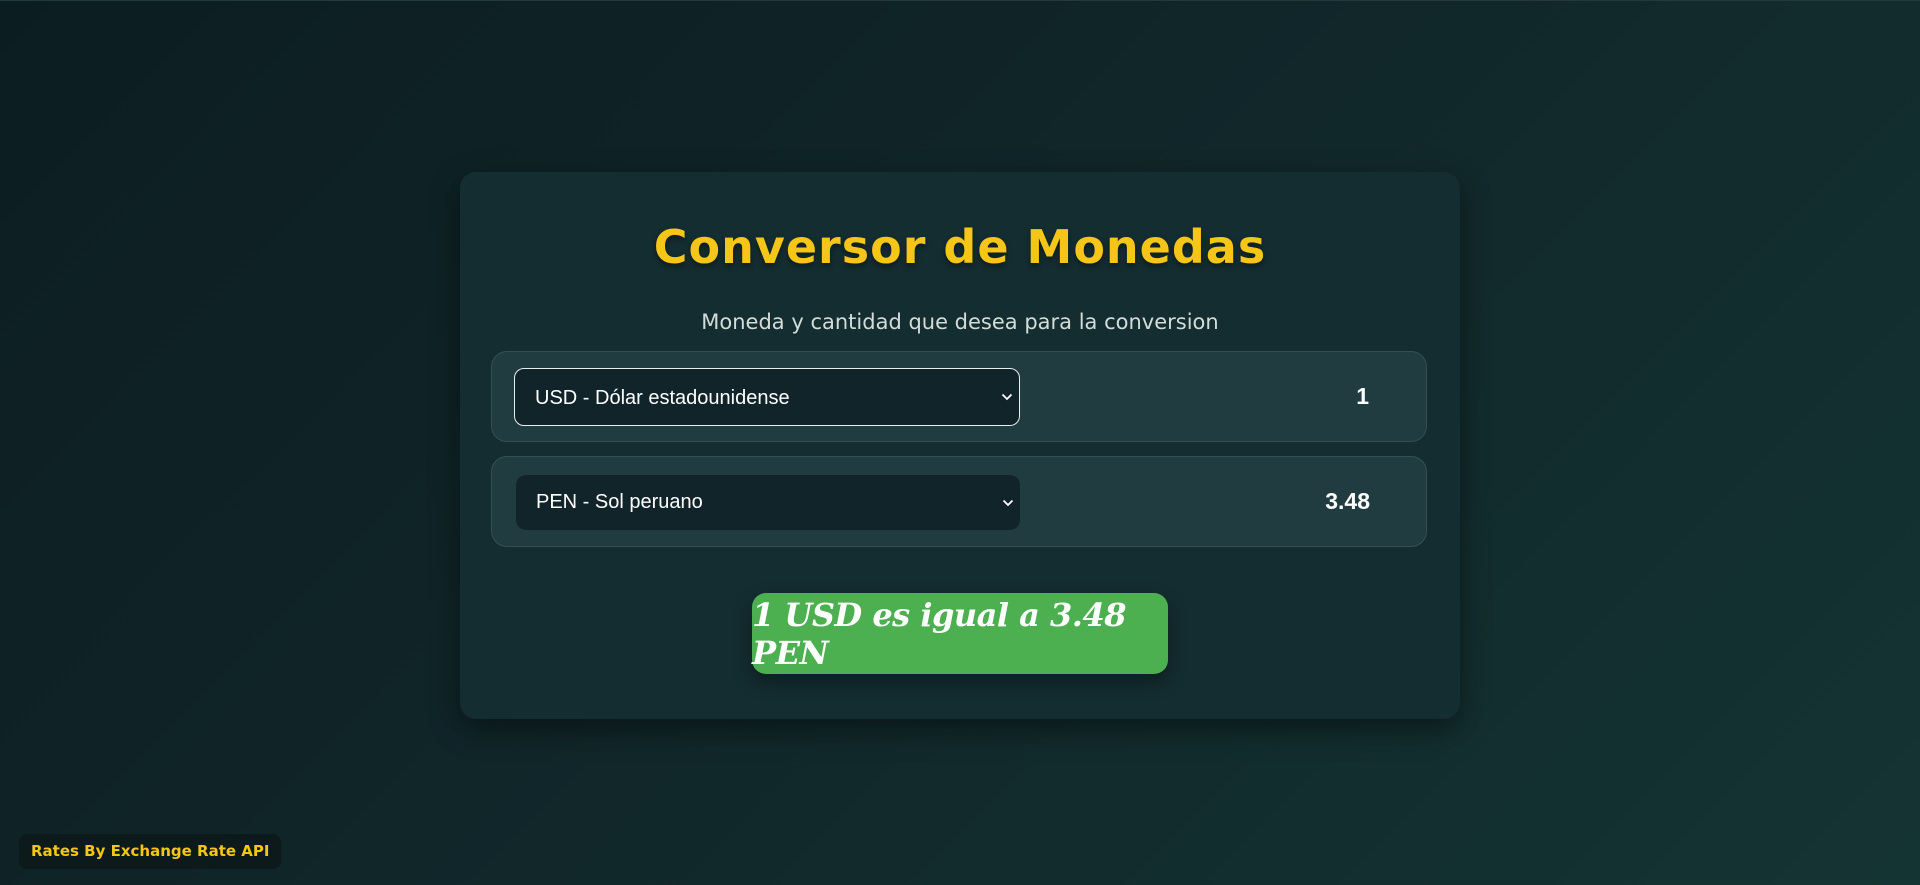 This screenshot has height=885, width=1920. I want to click on to-amount-value: 3.48, so click(1347, 501).